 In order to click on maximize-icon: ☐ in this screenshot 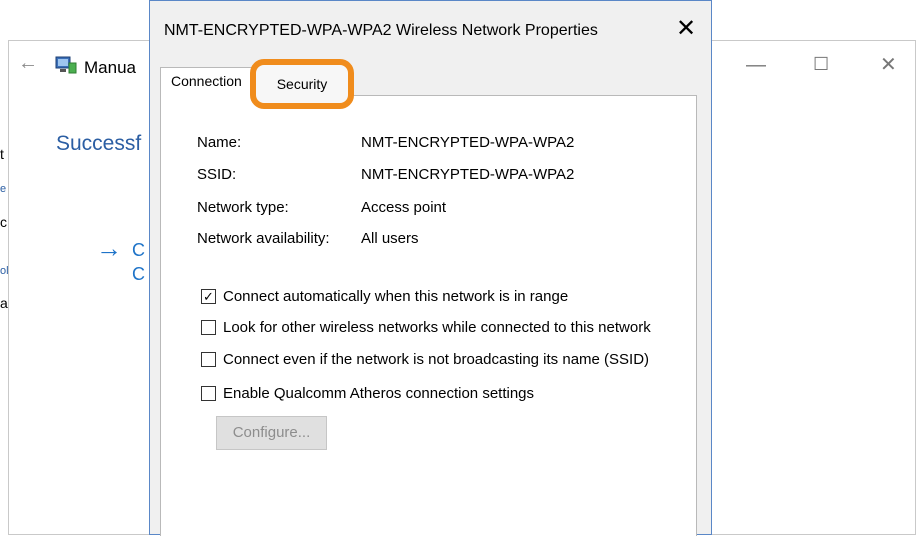, I will do `click(821, 64)`.